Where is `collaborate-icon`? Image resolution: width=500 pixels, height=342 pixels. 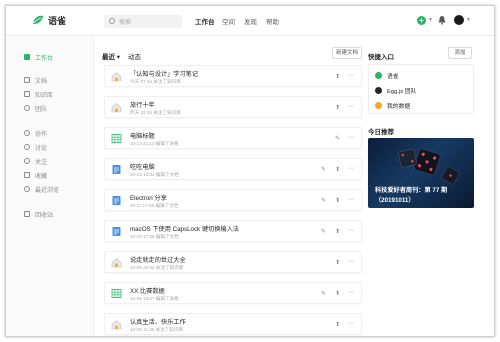
collaborate-icon is located at coordinates (27, 133).